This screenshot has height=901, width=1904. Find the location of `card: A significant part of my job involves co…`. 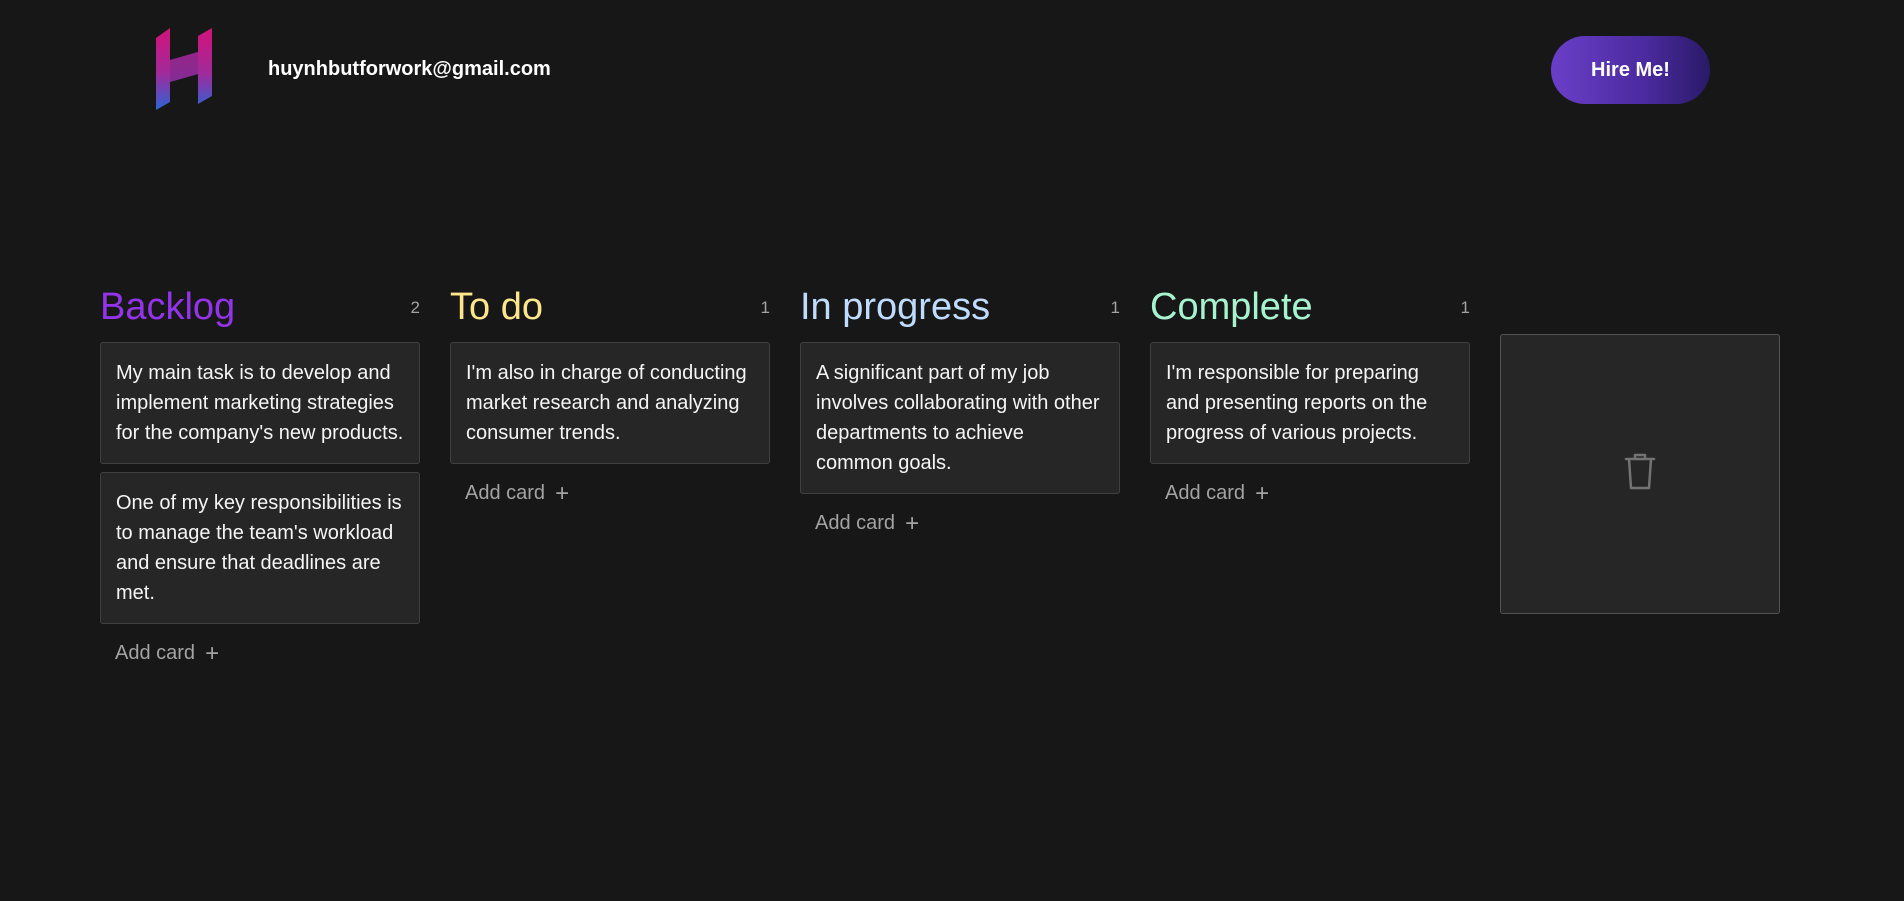

card: A significant part of my job involves co… is located at coordinates (960, 418).